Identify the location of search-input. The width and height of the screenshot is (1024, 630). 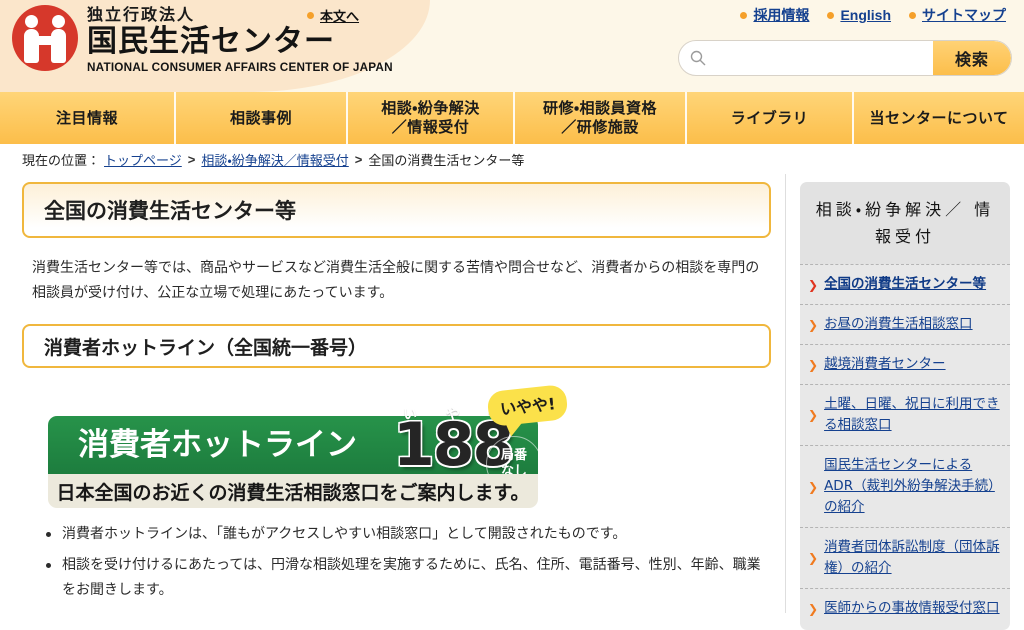
(821, 58).